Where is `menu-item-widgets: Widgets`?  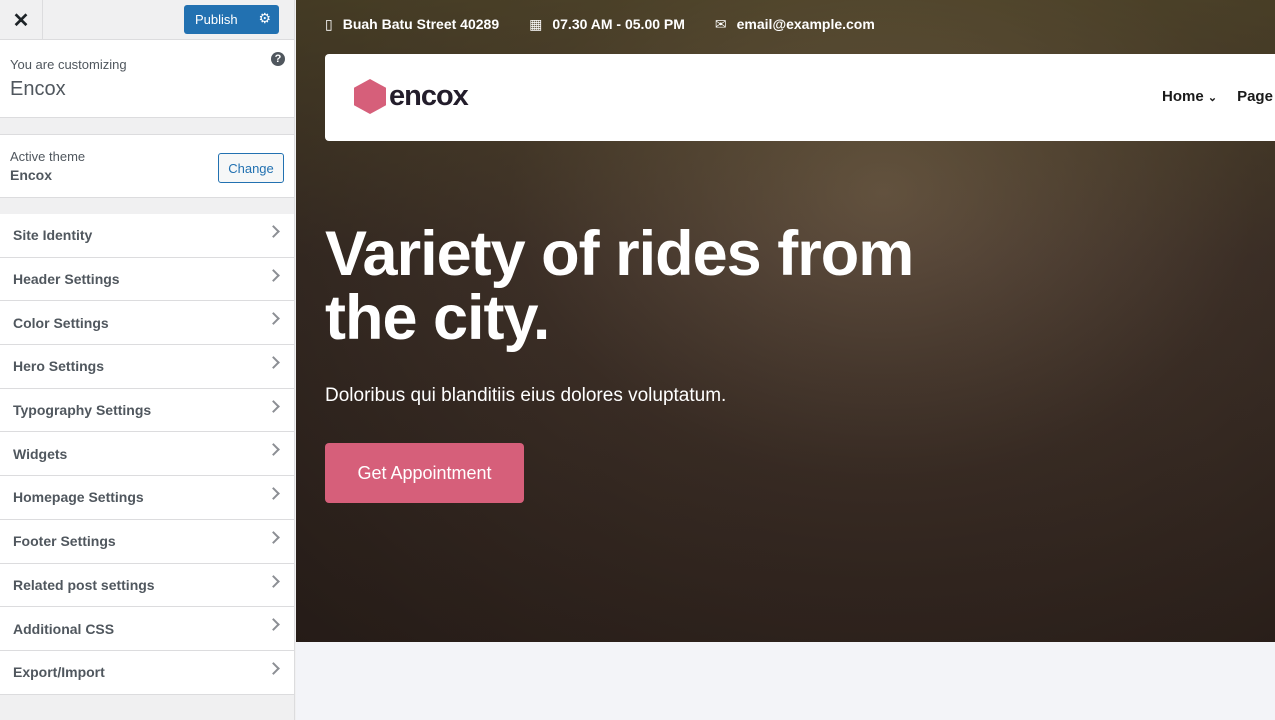 menu-item-widgets: Widgets is located at coordinates (147, 454).